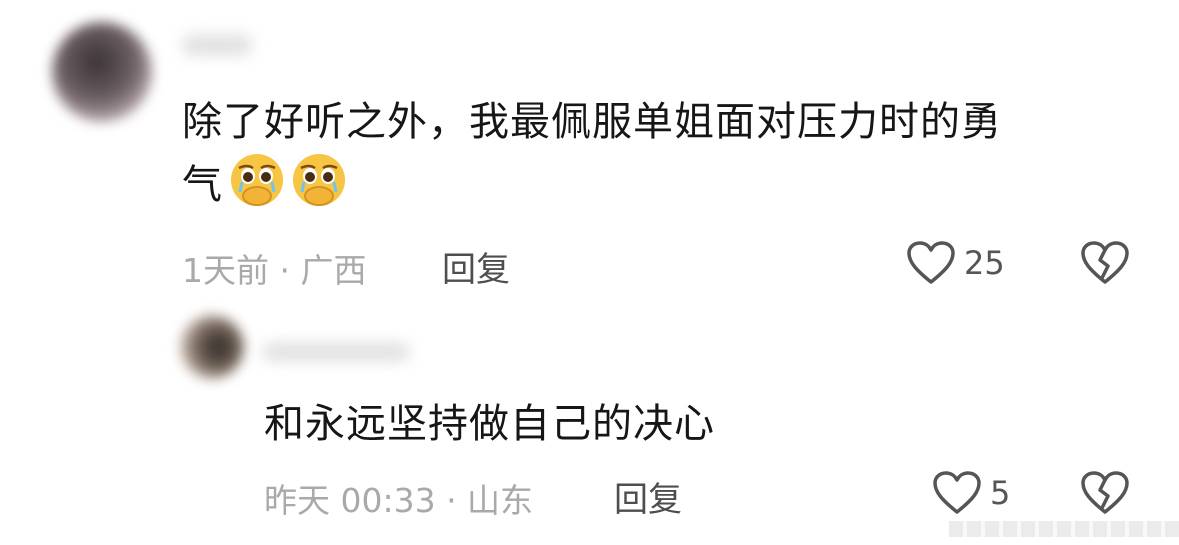 The image size is (1179, 545). I want to click on watermark, so click(1064, 529).